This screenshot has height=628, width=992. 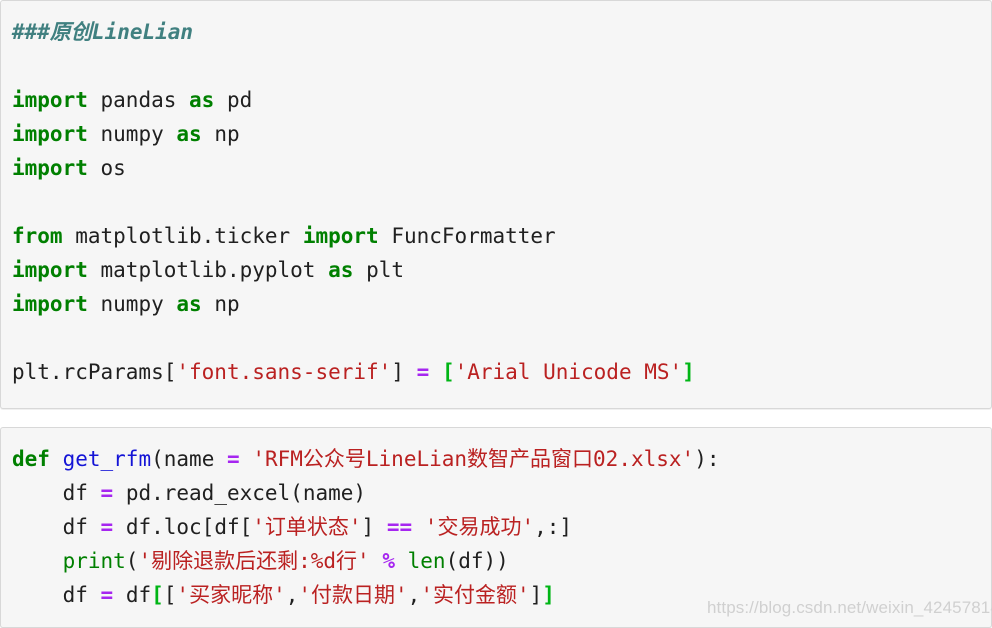 What do you see at coordinates (473, 459) in the screenshot?
I see `code-token: 'RFM公众号LineLian数智产品窗口02.xlsx'` at bounding box center [473, 459].